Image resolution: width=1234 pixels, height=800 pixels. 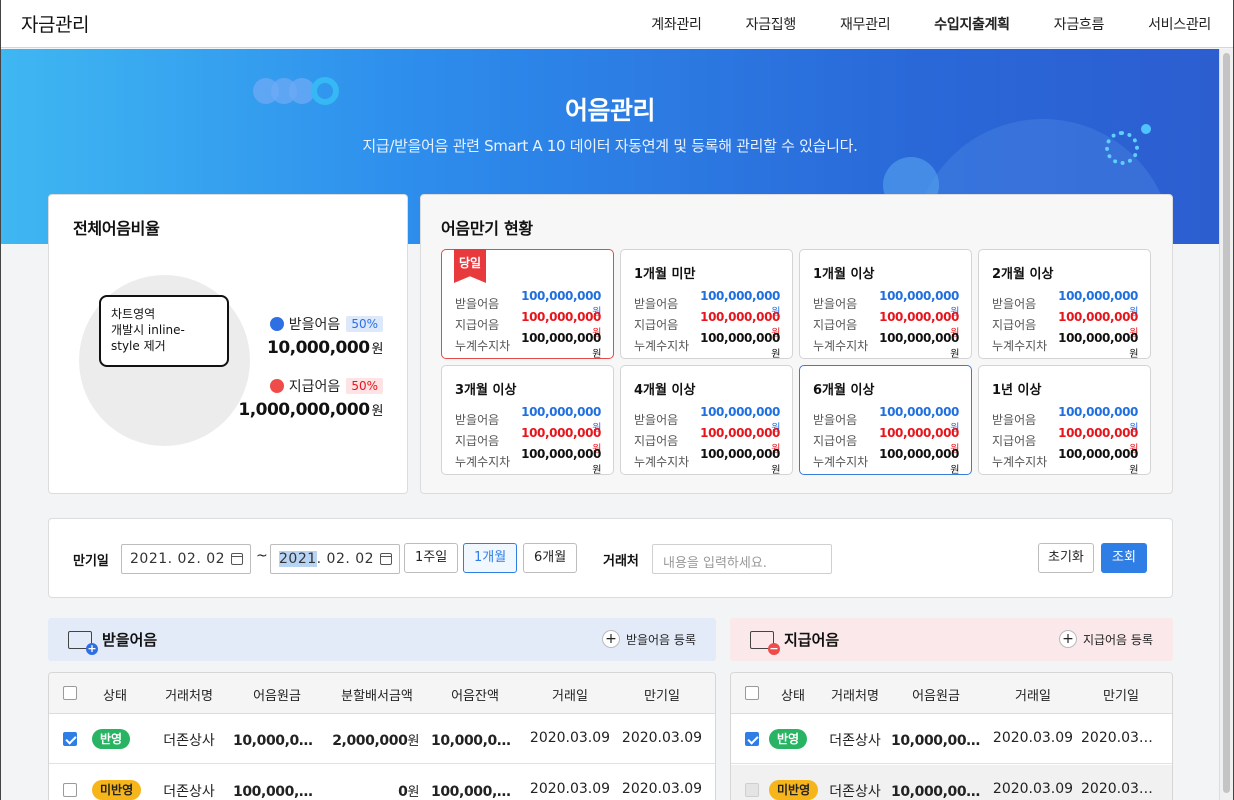 I want to click on payable-amount-value: 1,000,000,000, so click(x=304, y=410).